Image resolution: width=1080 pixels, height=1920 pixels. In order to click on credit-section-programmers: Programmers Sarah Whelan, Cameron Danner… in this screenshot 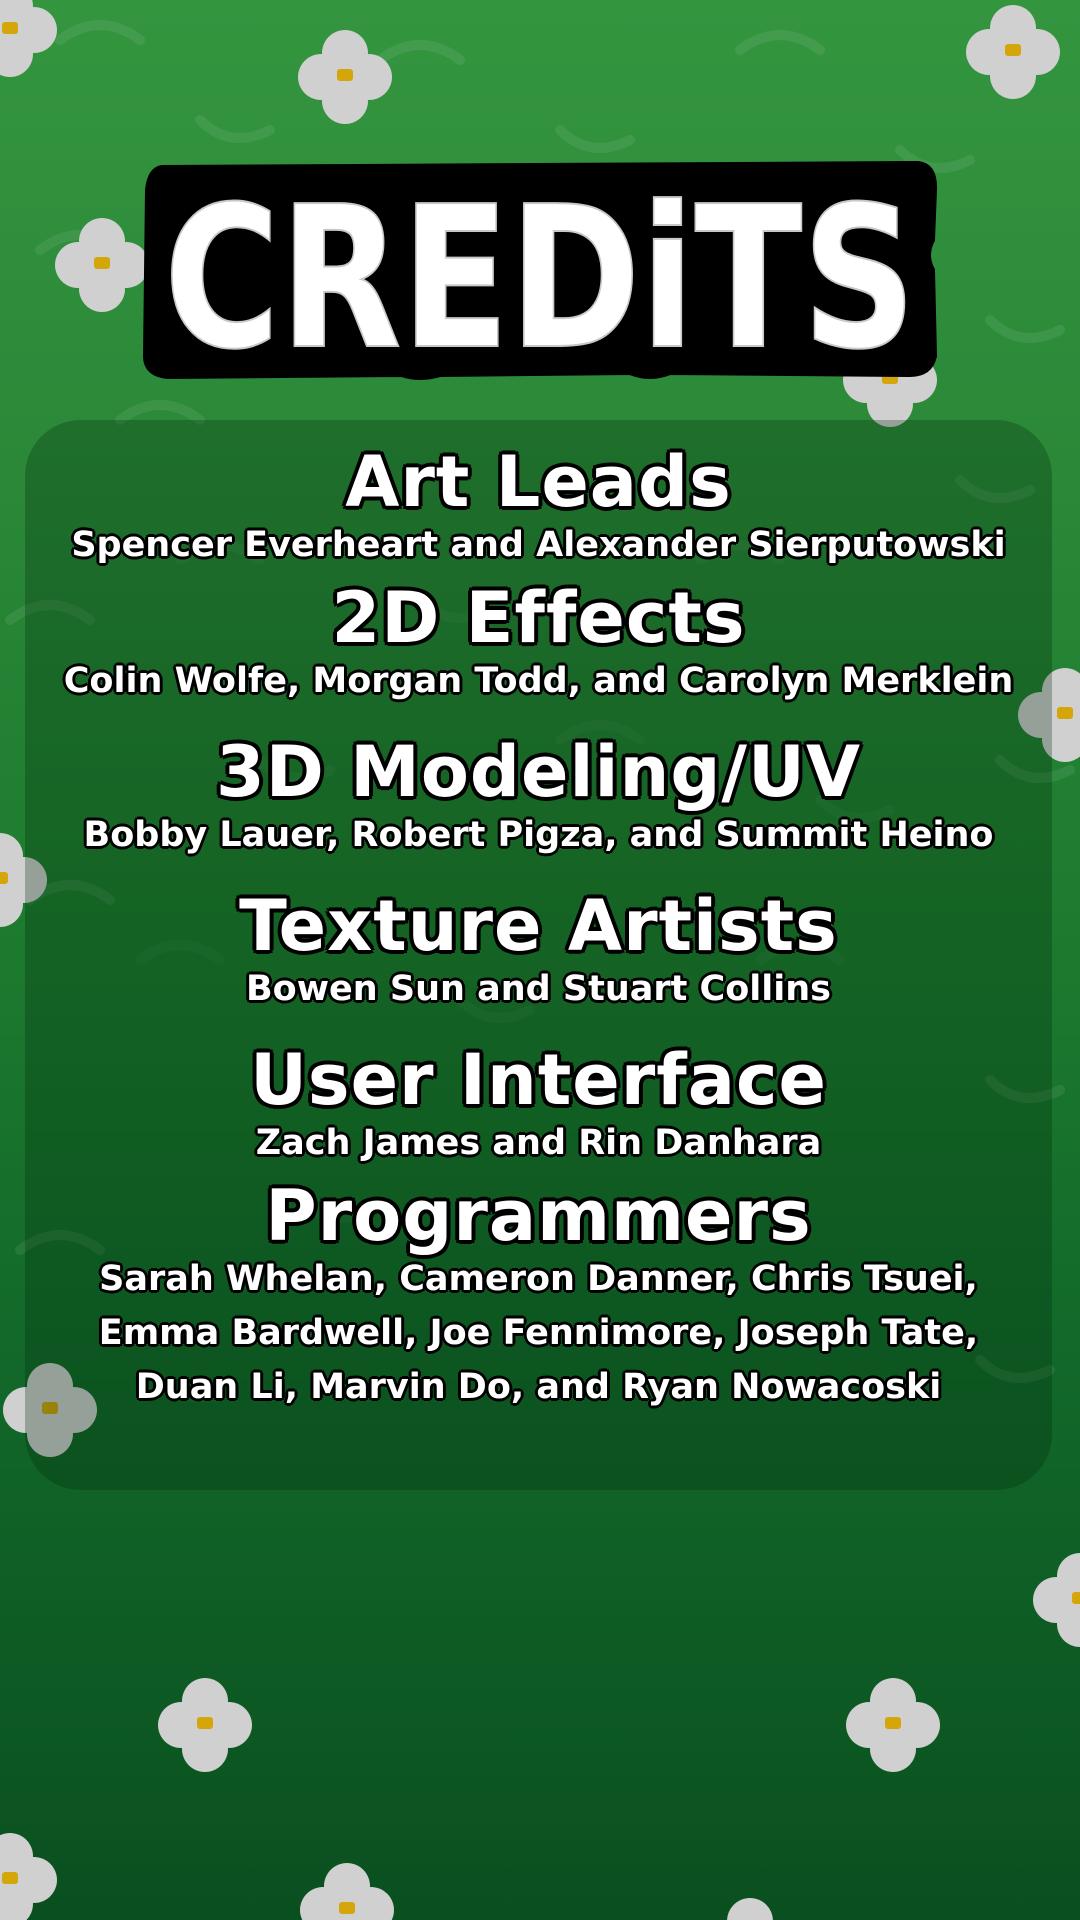, I will do `click(538, 1297)`.